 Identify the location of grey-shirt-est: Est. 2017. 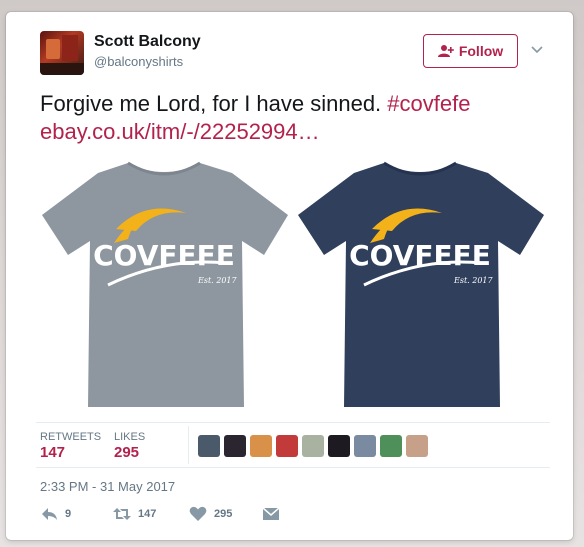
(217, 280).